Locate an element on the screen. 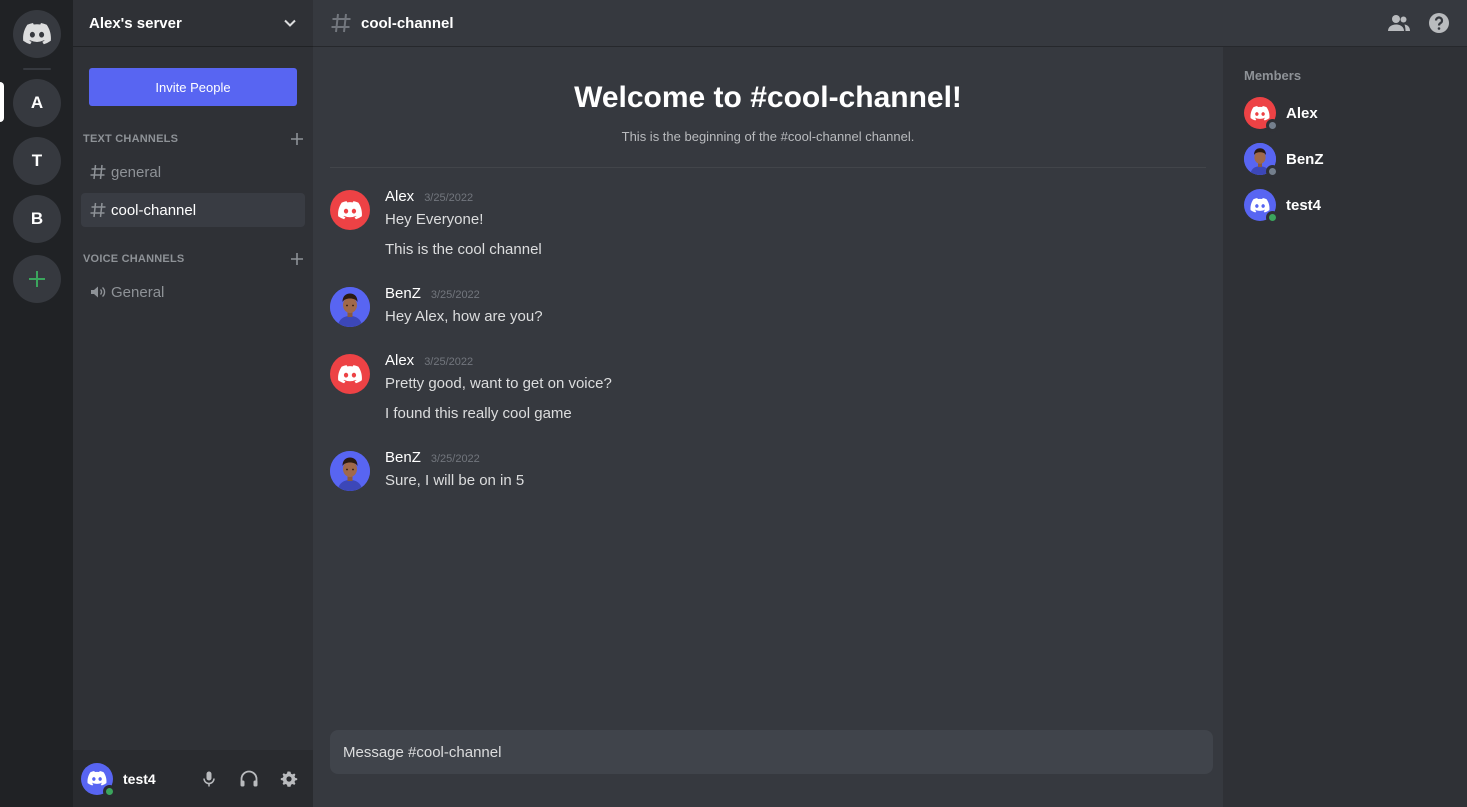 This screenshot has height=807, width=1467. category-label: VOICE CHANNELS is located at coordinates (134, 259).